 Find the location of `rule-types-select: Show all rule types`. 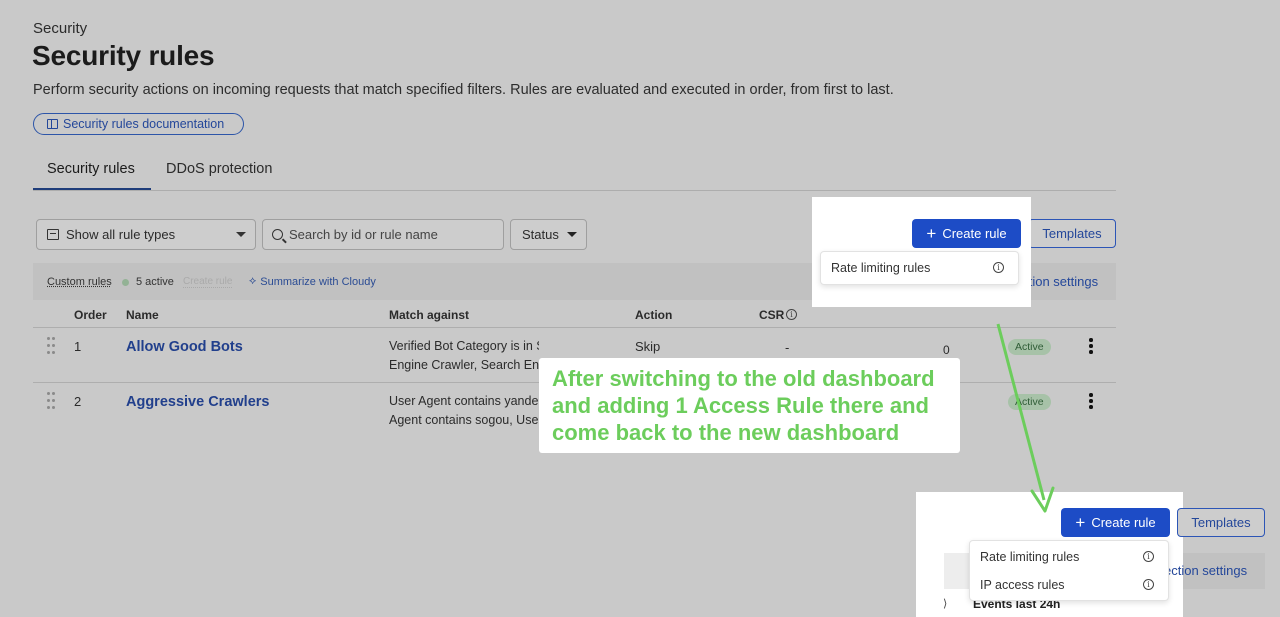

rule-types-select: Show all rule types is located at coordinates (146, 234).